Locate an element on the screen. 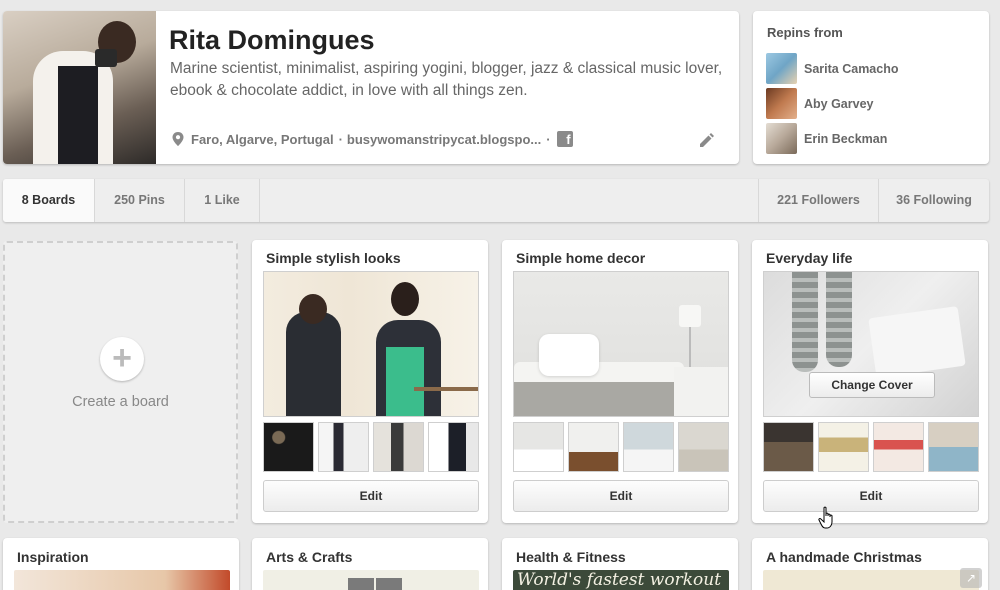 Image resolution: width=1000 pixels, height=590 pixels. tab-likes: 1 Like is located at coordinates (222, 200).